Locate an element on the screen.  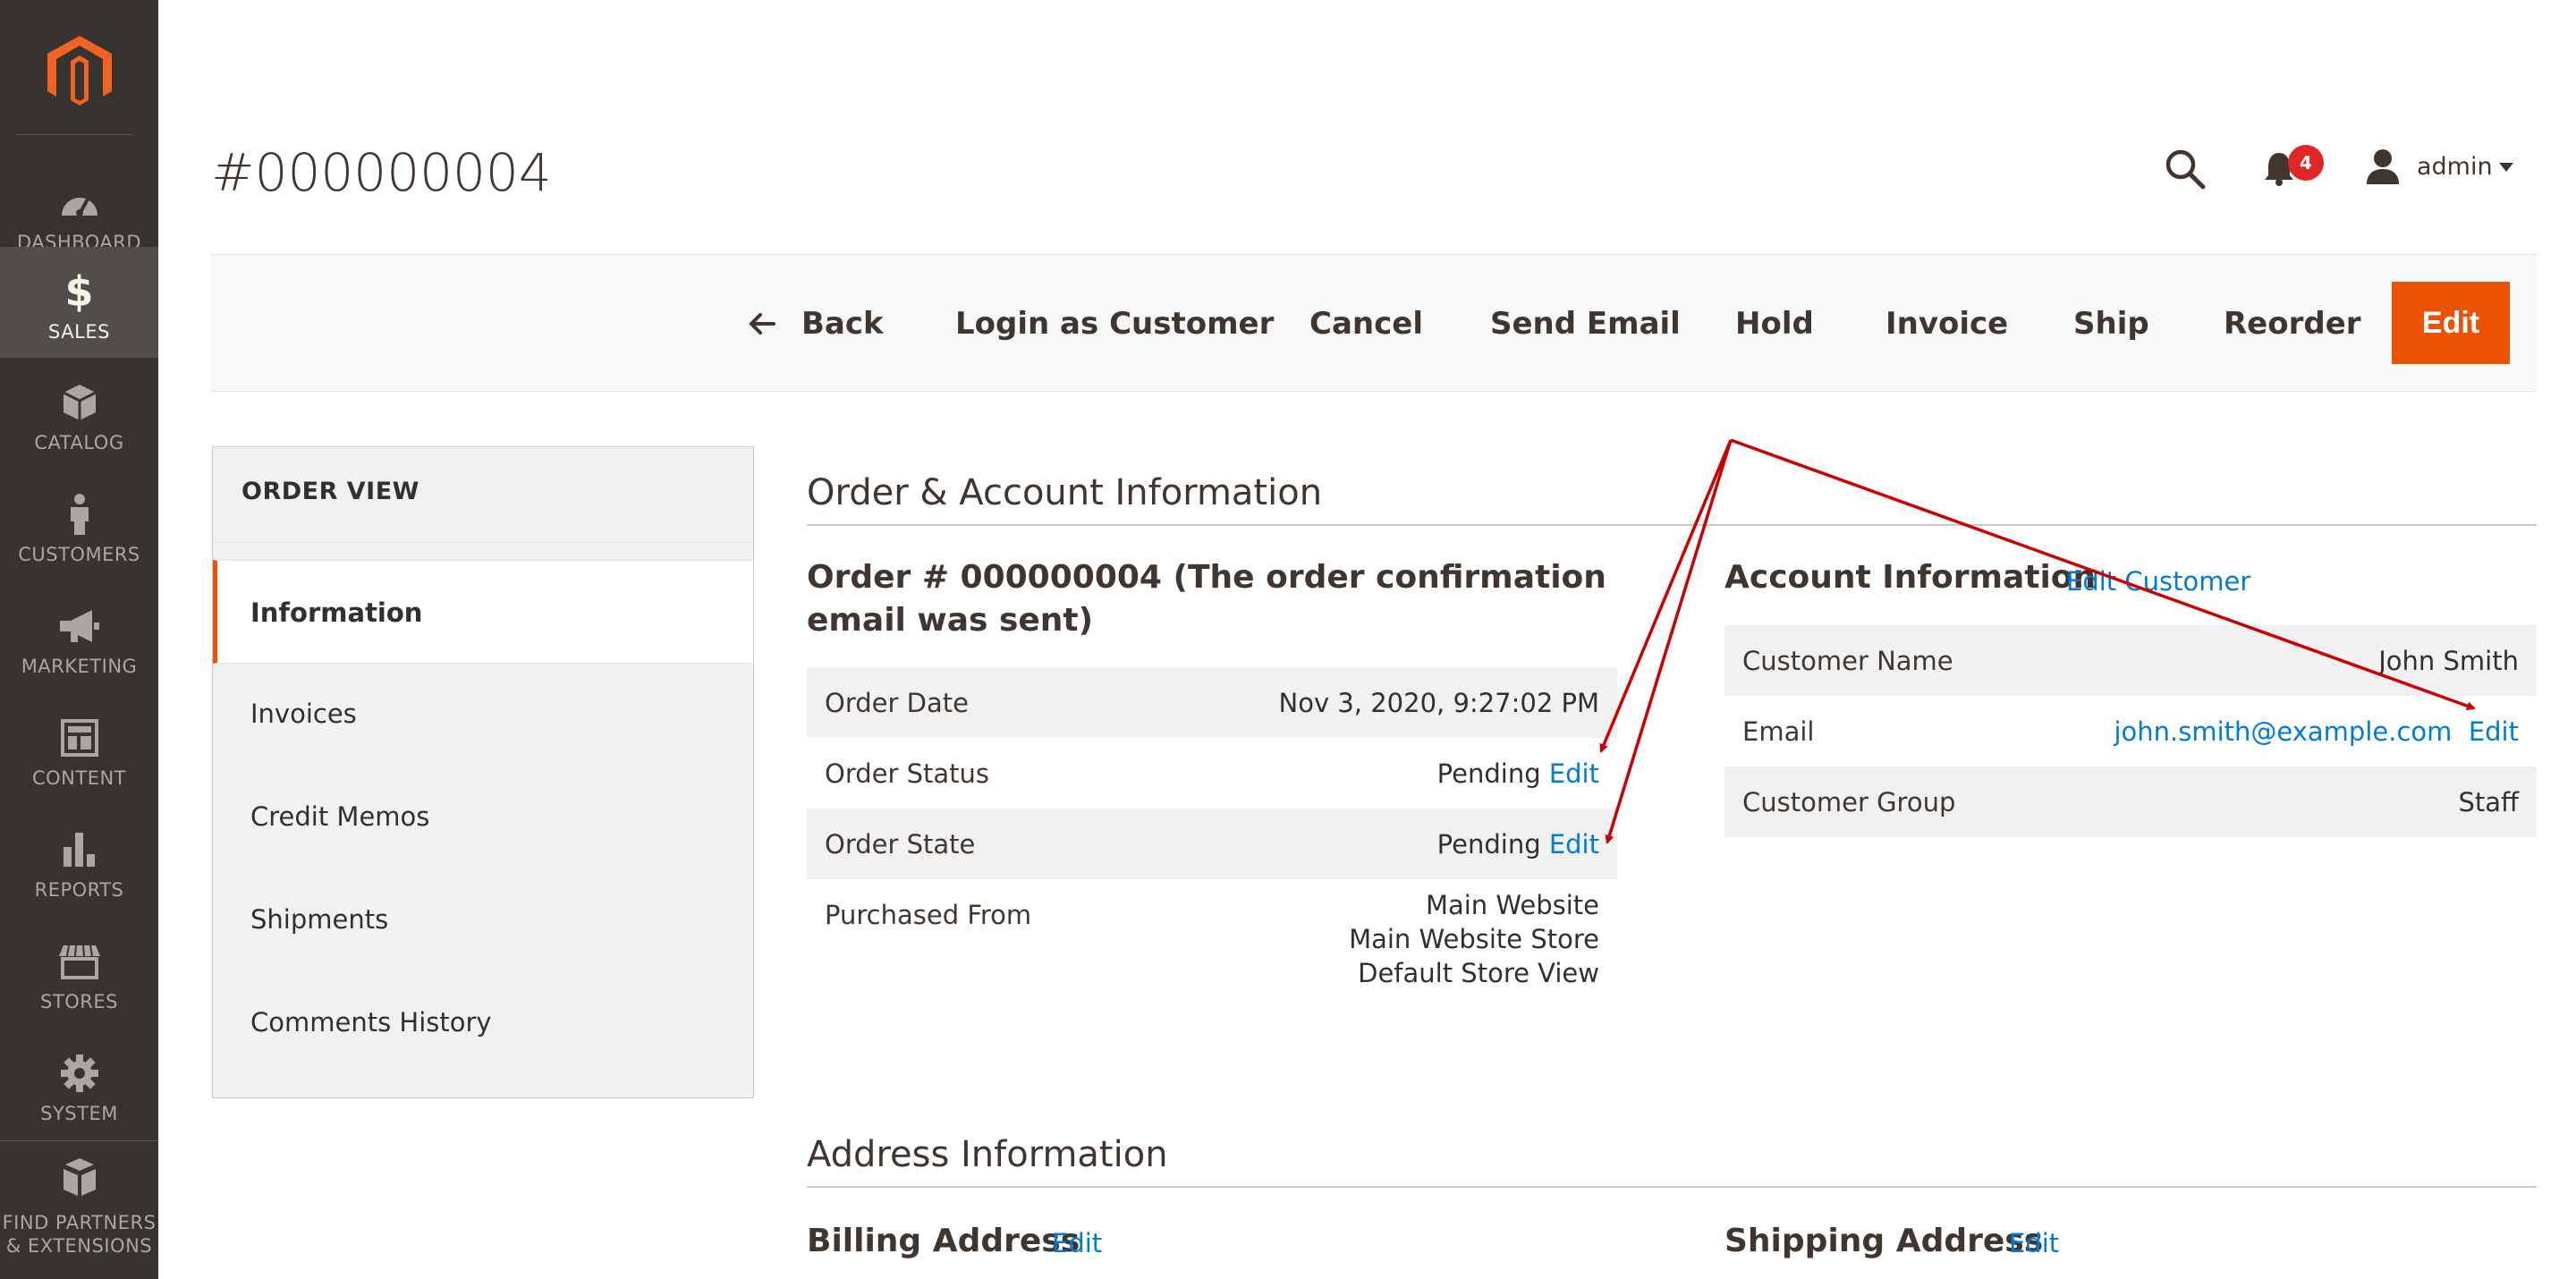
sidebar-item-label: SALES is located at coordinates (79, 332).